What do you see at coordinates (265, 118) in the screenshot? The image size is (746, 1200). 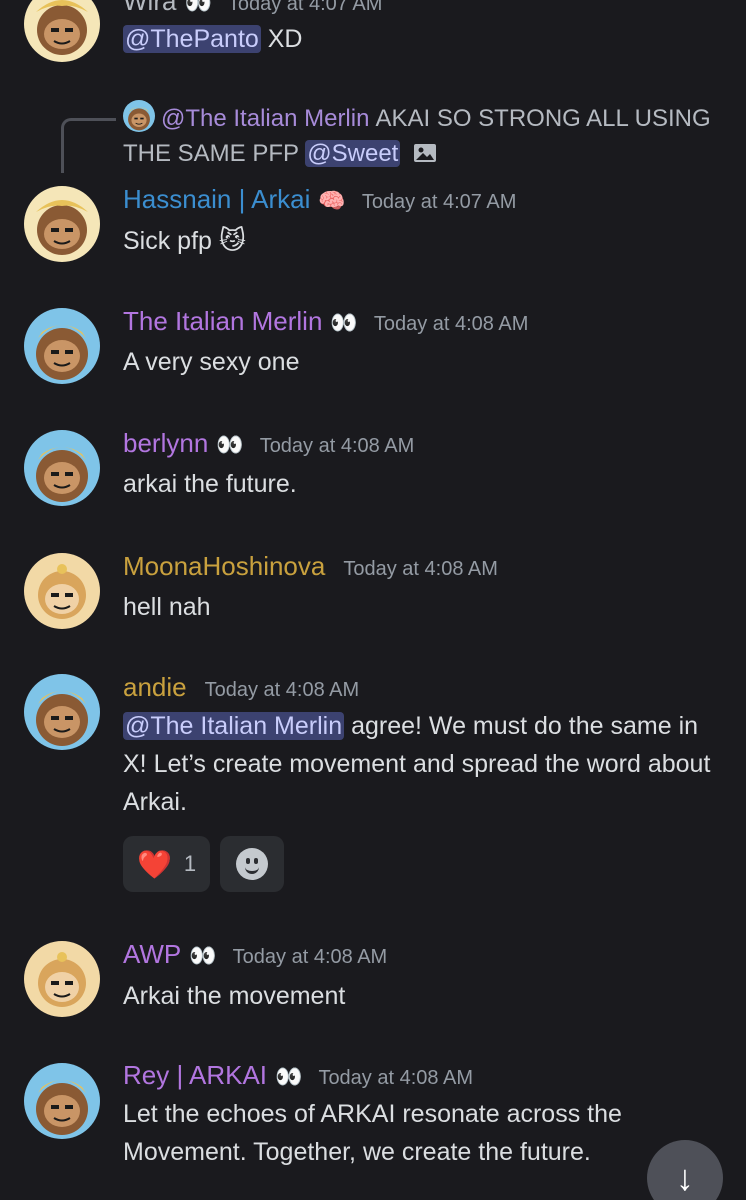 I see `reply-author: @The Italian Merlin` at bounding box center [265, 118].